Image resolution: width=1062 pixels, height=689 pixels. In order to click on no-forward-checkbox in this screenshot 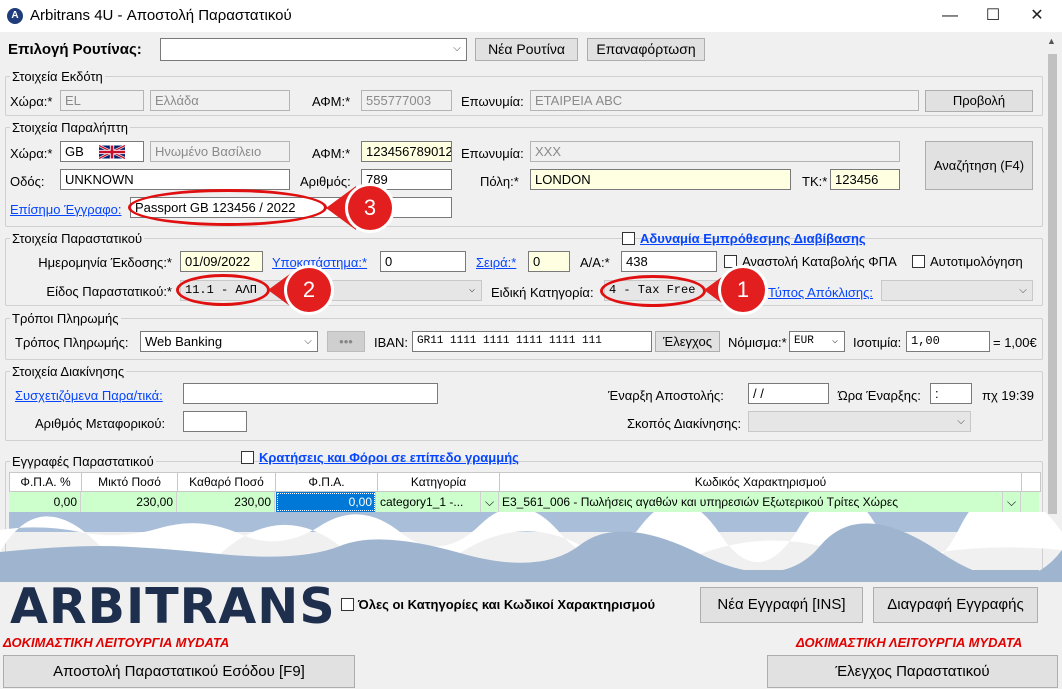, I will do `click(628, 238)`.